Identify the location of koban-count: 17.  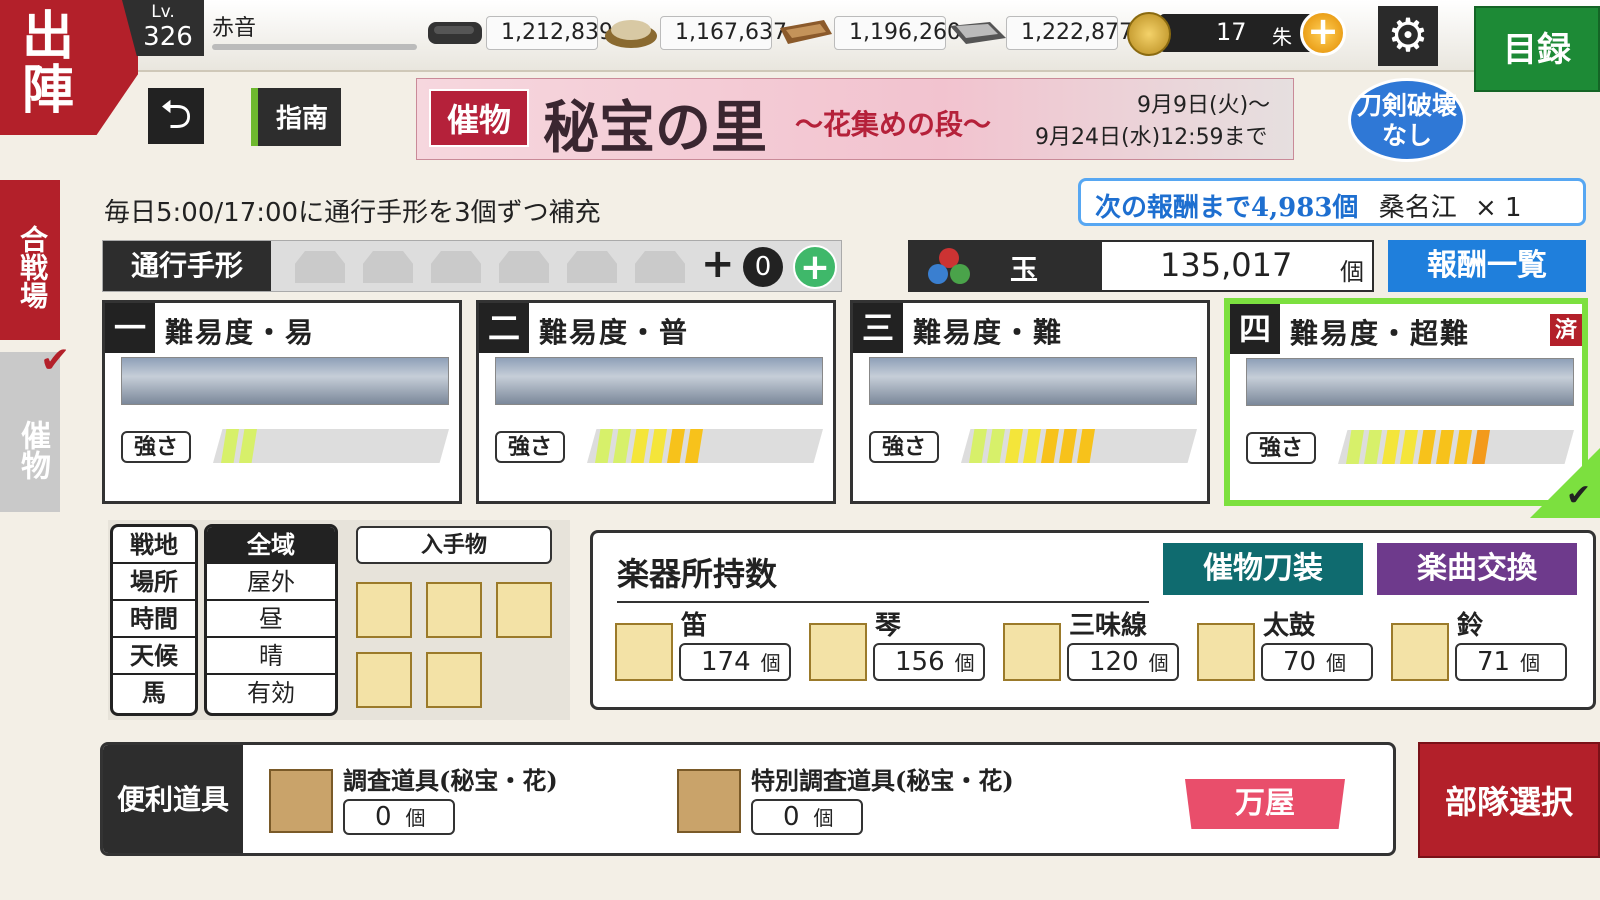
(1231, 32).